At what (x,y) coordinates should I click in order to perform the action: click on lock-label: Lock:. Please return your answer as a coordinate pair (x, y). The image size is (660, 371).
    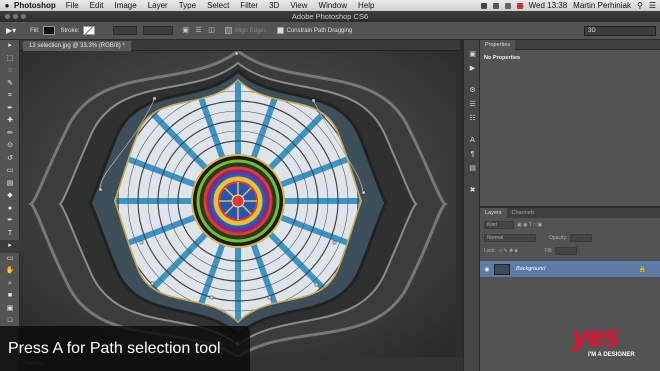
    Looking at the image, I should click on (490, 250).